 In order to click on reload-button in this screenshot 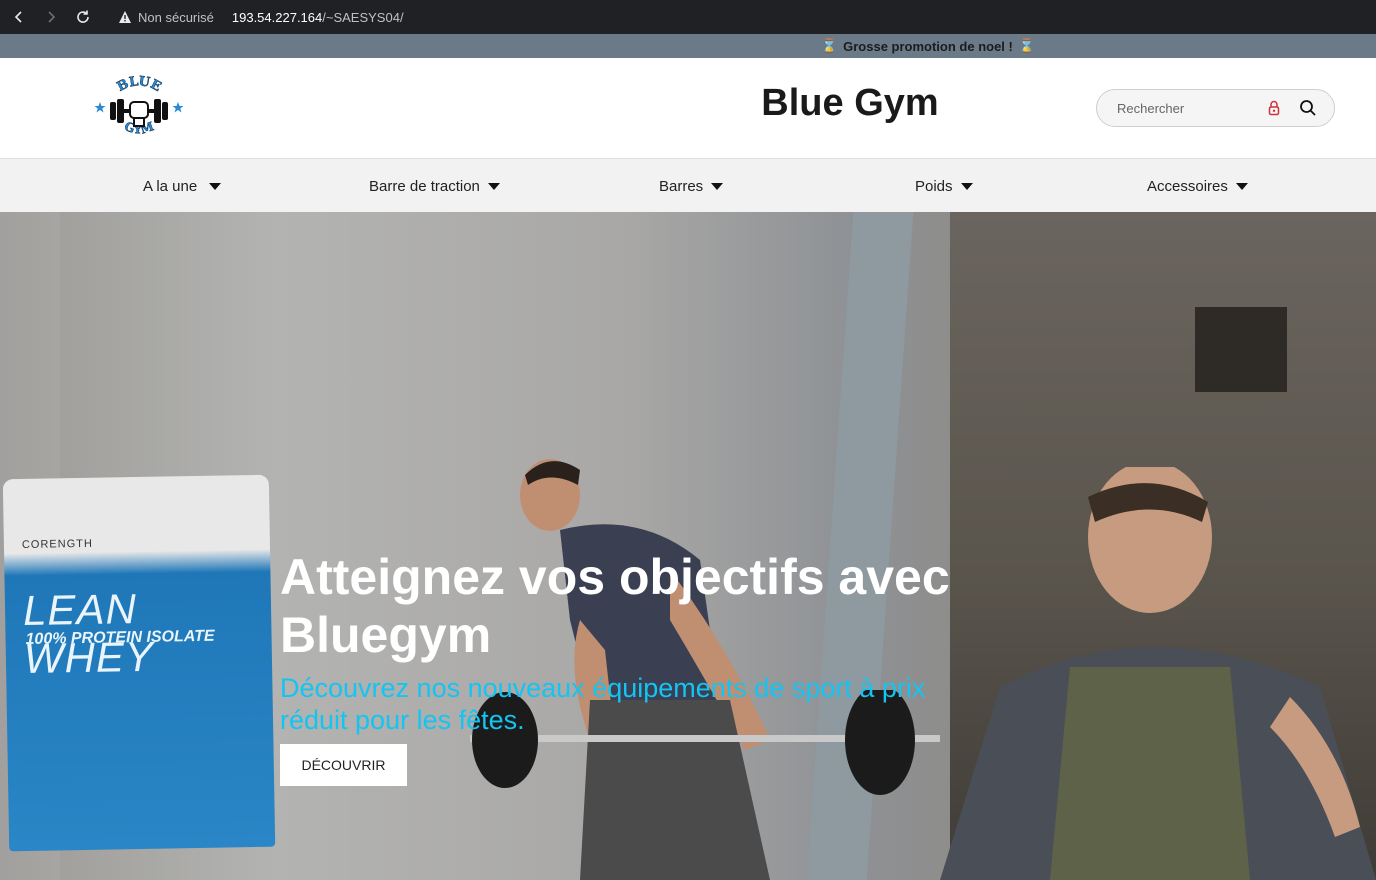, I will do `click(83, 17)`.